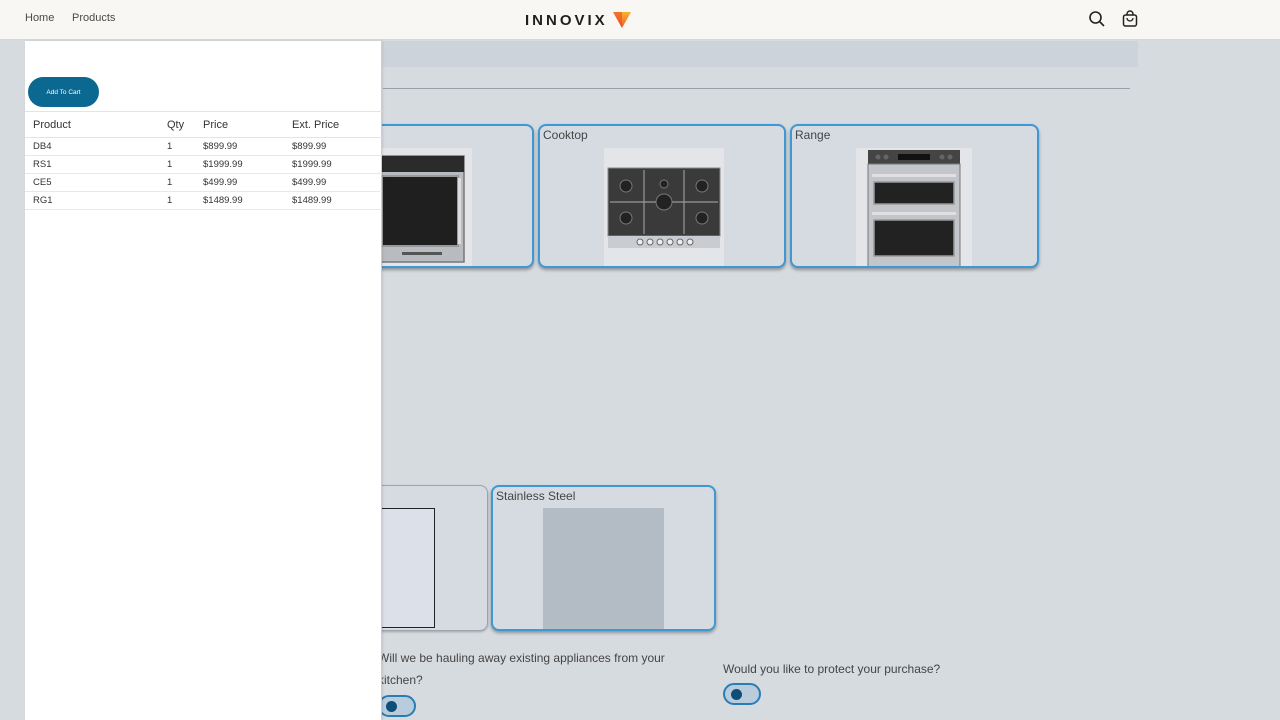 This screenshot has width=1280, height=720. I want to click on cell-price: $1999.99, so click(247, 164).